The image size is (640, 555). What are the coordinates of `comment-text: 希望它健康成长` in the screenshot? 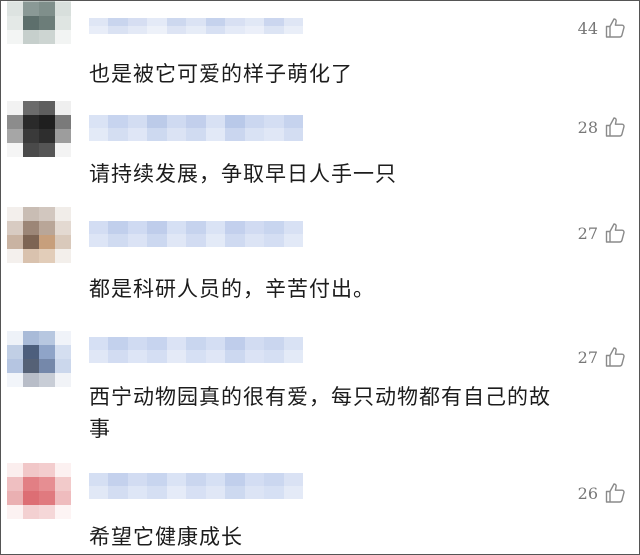 It's located at (166, 537).